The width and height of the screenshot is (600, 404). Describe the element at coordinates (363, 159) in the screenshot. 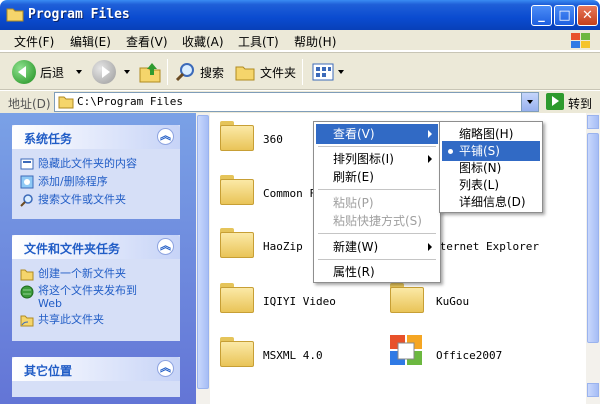

I see `menu-label: 排列图标(I)` at that location.